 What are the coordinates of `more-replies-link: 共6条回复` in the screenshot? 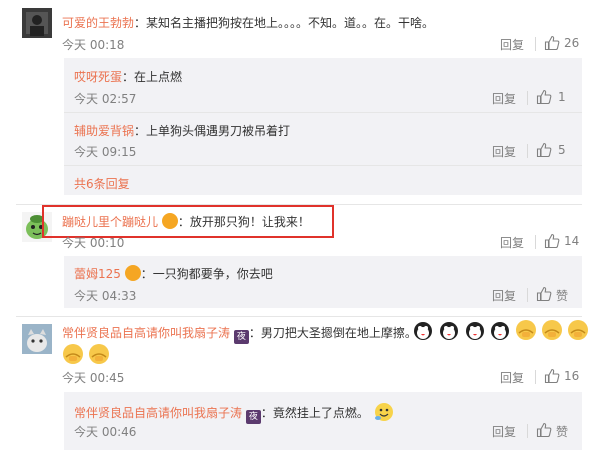 It's located at (102, 183).